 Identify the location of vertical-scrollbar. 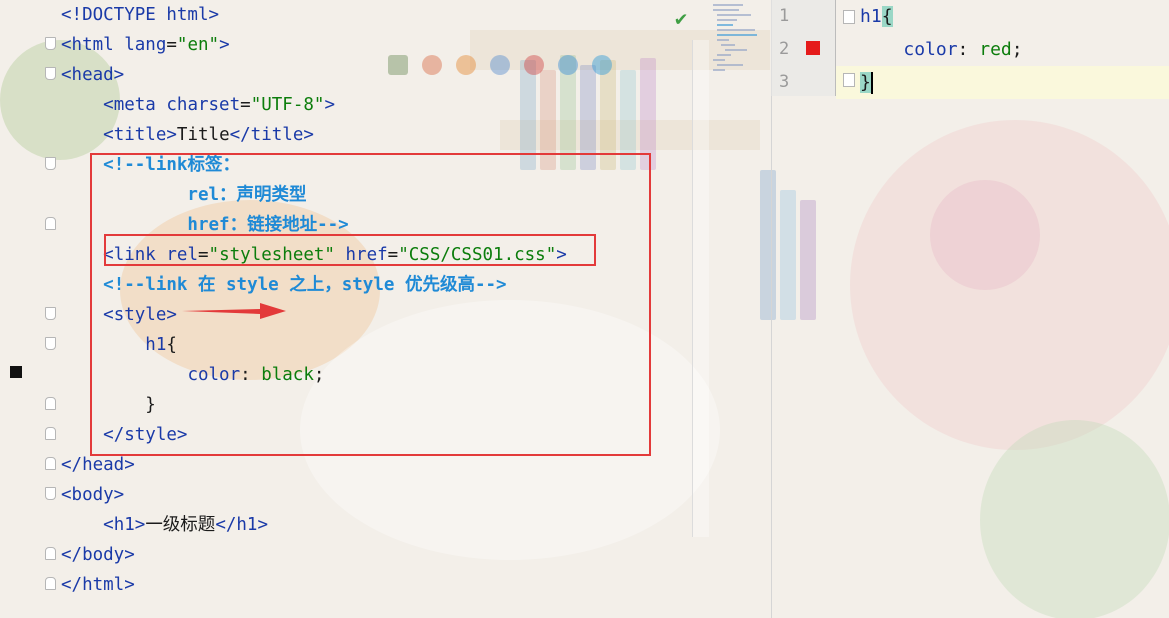
(700, 288).